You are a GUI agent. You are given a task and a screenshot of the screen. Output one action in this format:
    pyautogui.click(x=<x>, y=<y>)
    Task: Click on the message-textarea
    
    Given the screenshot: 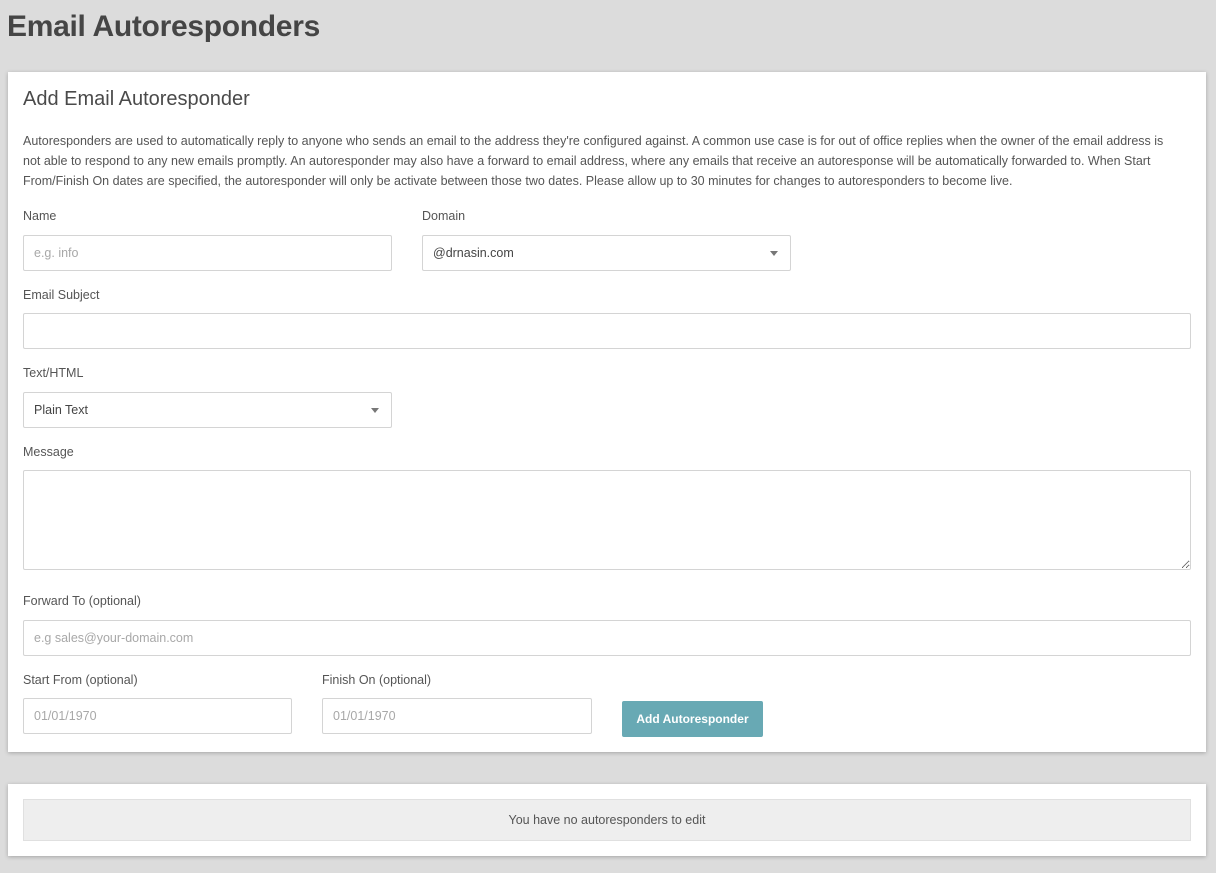 What is the action you would take?
    pyautogui.click(x=607, y=520)
    